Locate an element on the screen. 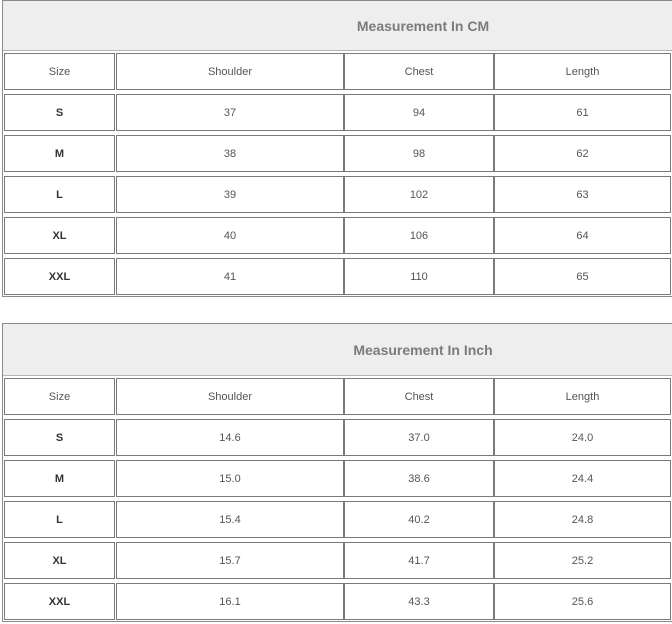 Image resolution: width=672 pixels, height=624 pixels. shoulder-cell: 15.0 is located at coordinates (230, 478).